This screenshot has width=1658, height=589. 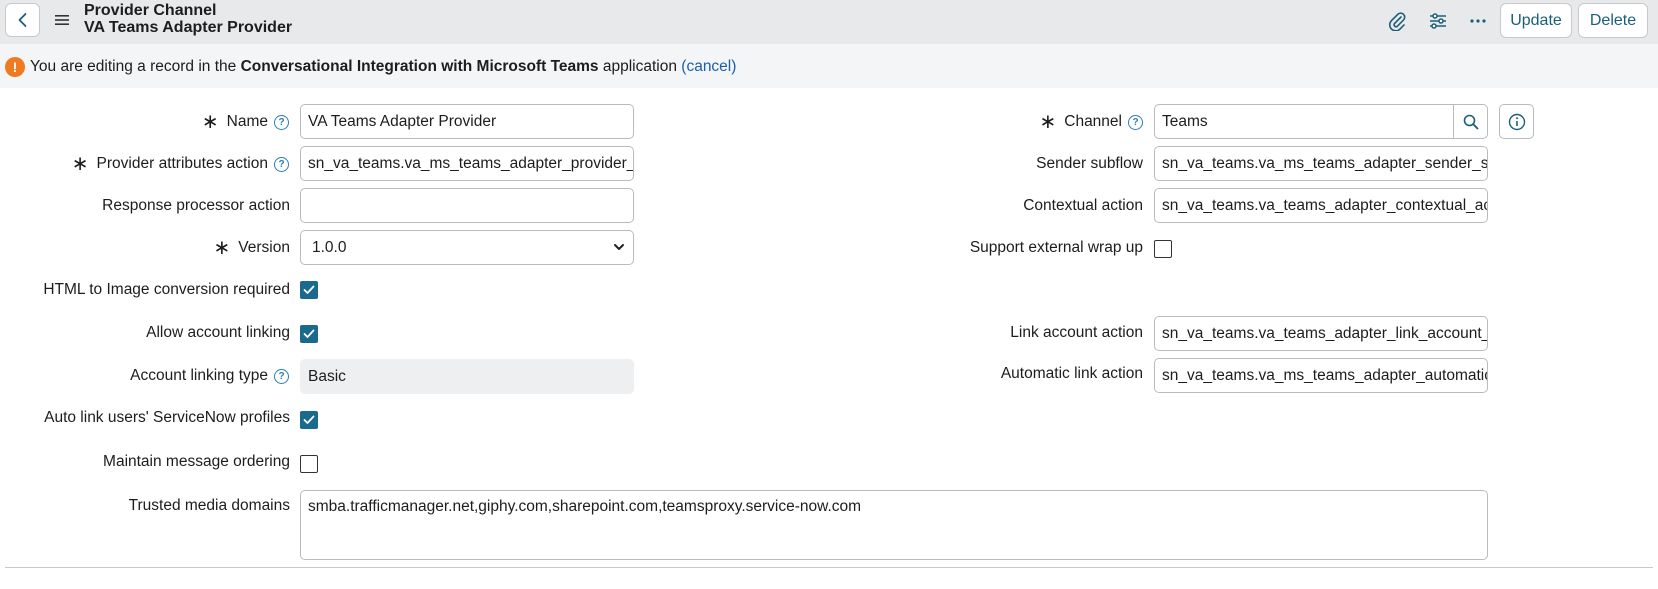 I want to click on version-selected-value: 1.0.0, so click(x=329, y=247).